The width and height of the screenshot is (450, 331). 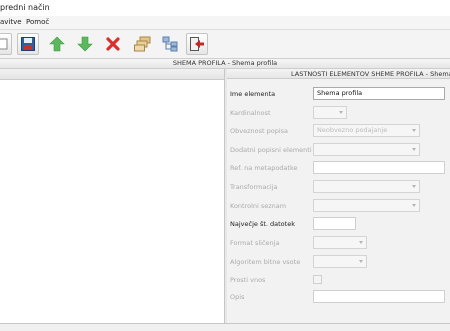 What do you see at coordinates (264, 168) in the screenshot?
I see `field-label: Ref. na metapodatke` at bounding box center [264, 168].